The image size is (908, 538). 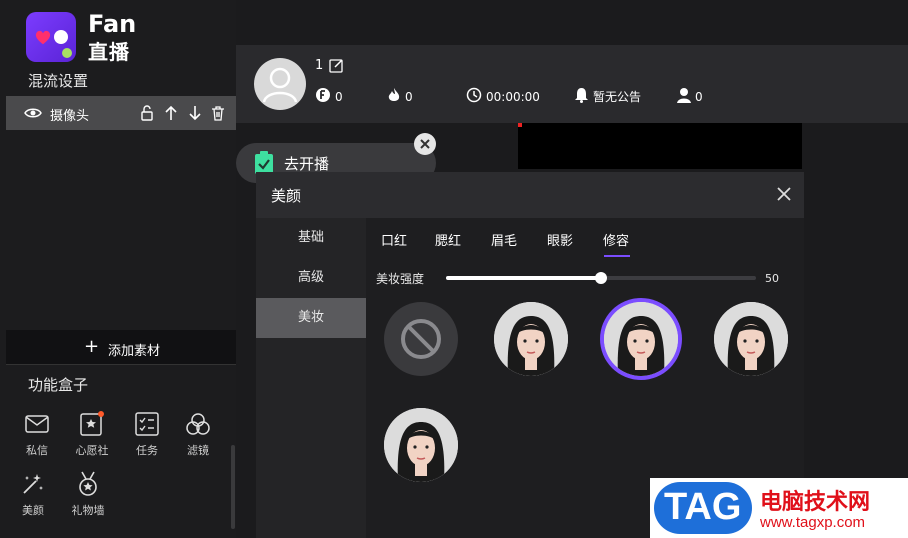 I want to click on app-logo, so click(x=51, y=37).